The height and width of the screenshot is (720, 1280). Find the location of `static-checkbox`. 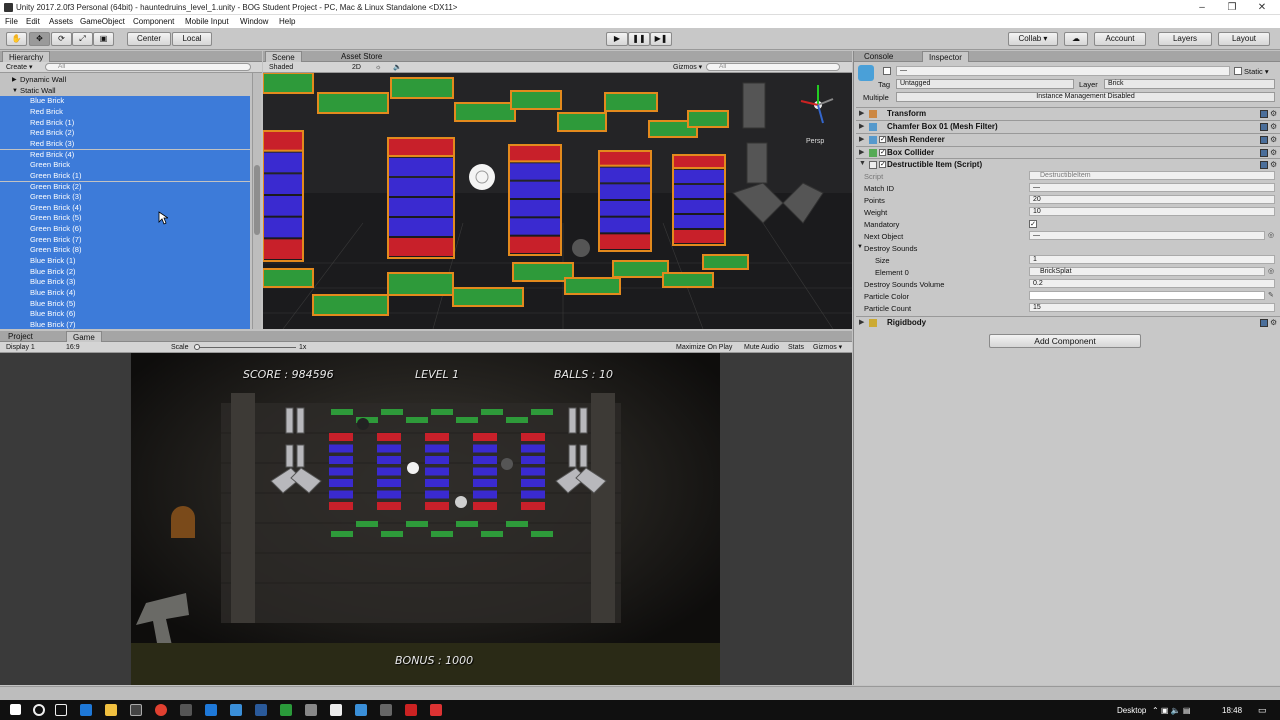

static-checkbox is located at coordinates (1238, 71).